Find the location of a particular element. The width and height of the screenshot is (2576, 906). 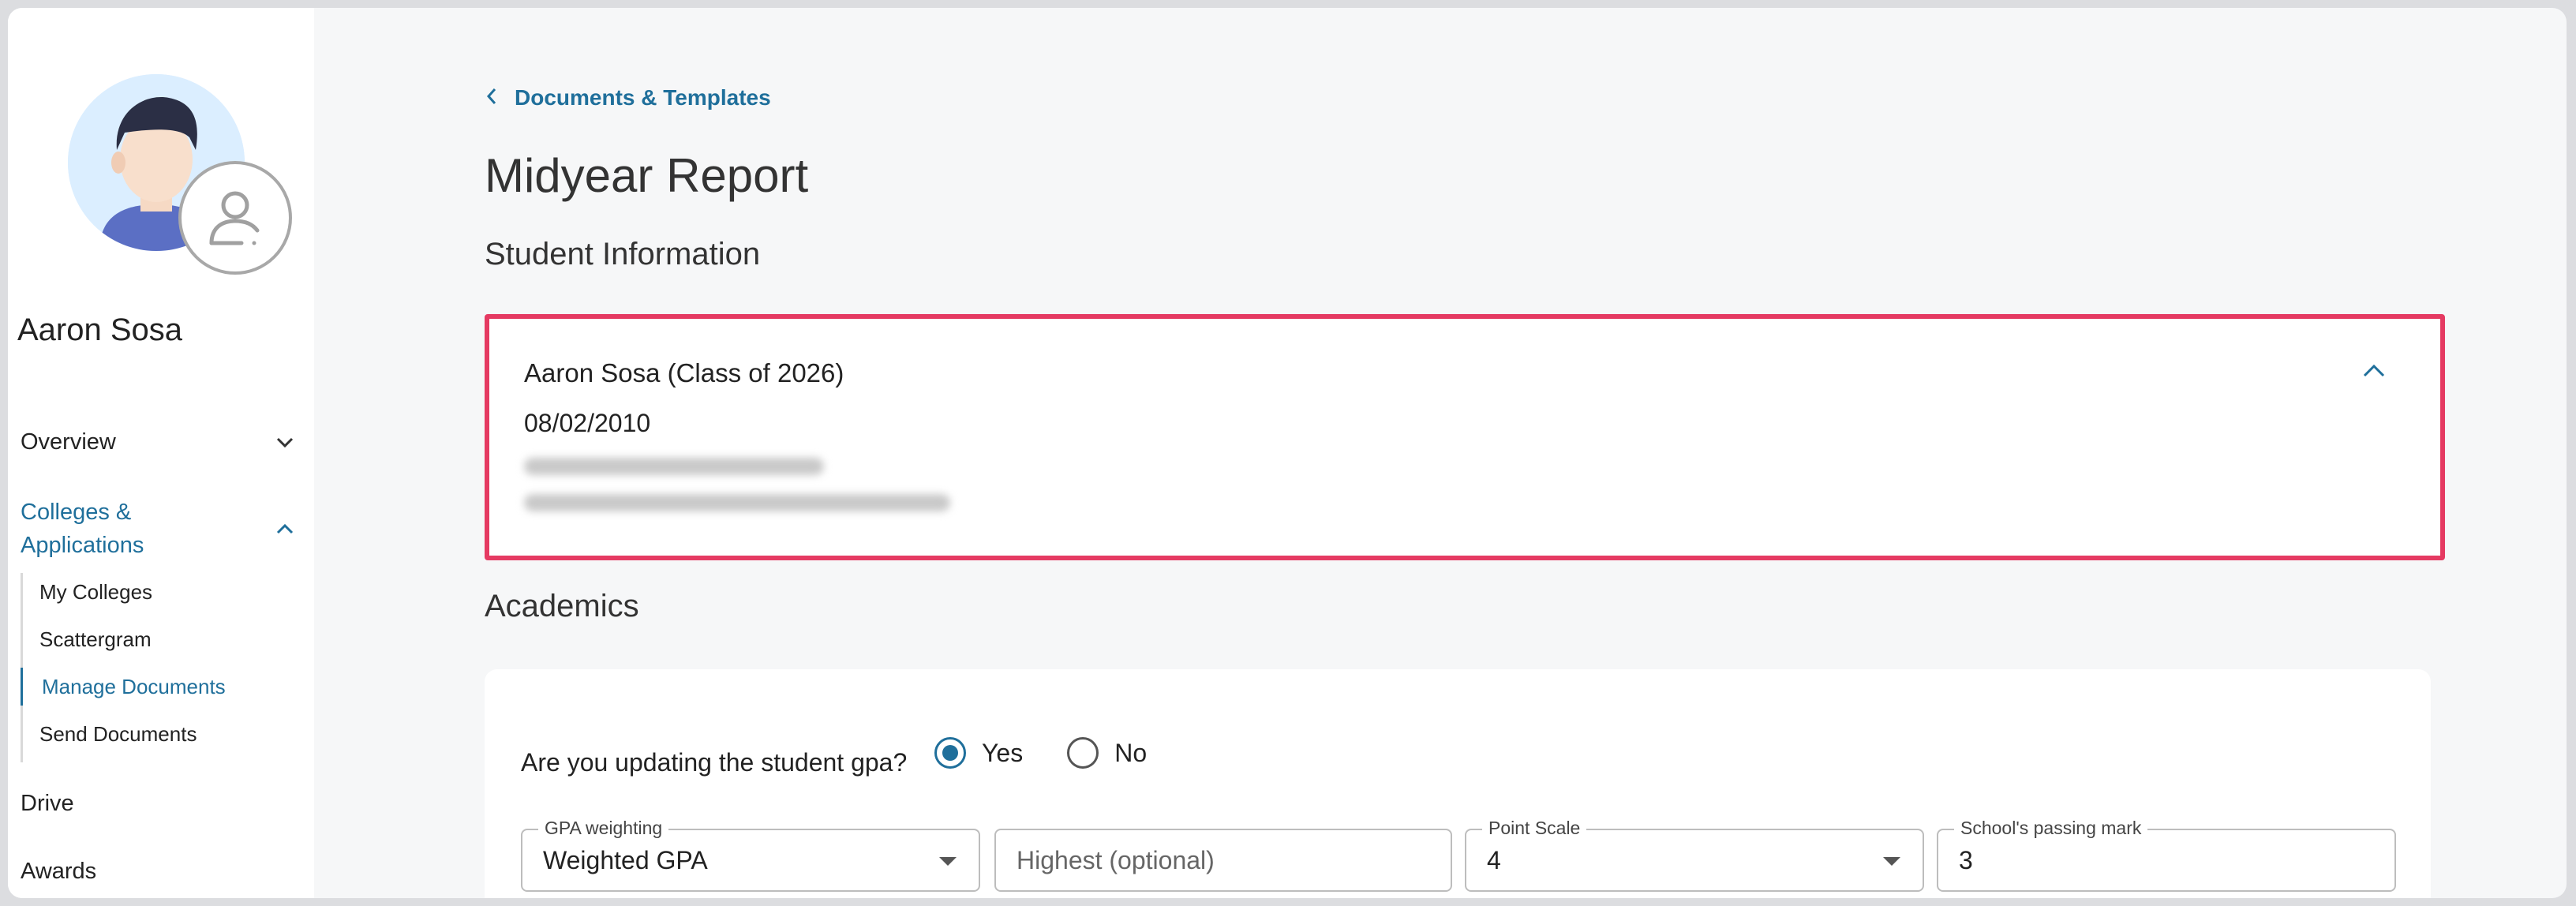

field-label: School's passing mark is located at coordinates (2051, 828).